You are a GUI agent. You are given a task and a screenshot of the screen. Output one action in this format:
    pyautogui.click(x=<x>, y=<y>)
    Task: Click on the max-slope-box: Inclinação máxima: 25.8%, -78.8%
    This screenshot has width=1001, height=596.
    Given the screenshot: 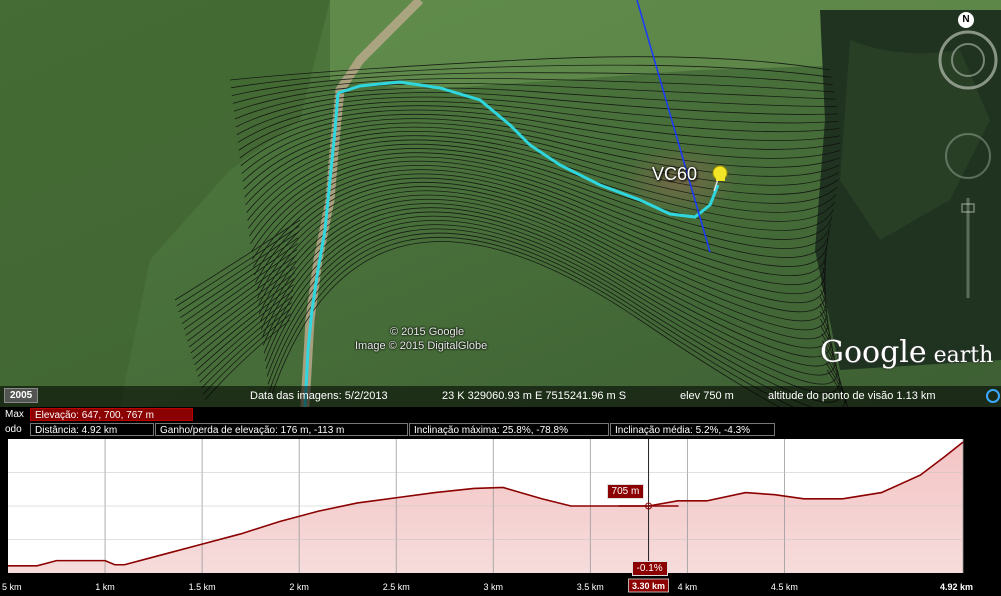 What is the action you would take?
    pyautogui.click(x=509, y=429)
    